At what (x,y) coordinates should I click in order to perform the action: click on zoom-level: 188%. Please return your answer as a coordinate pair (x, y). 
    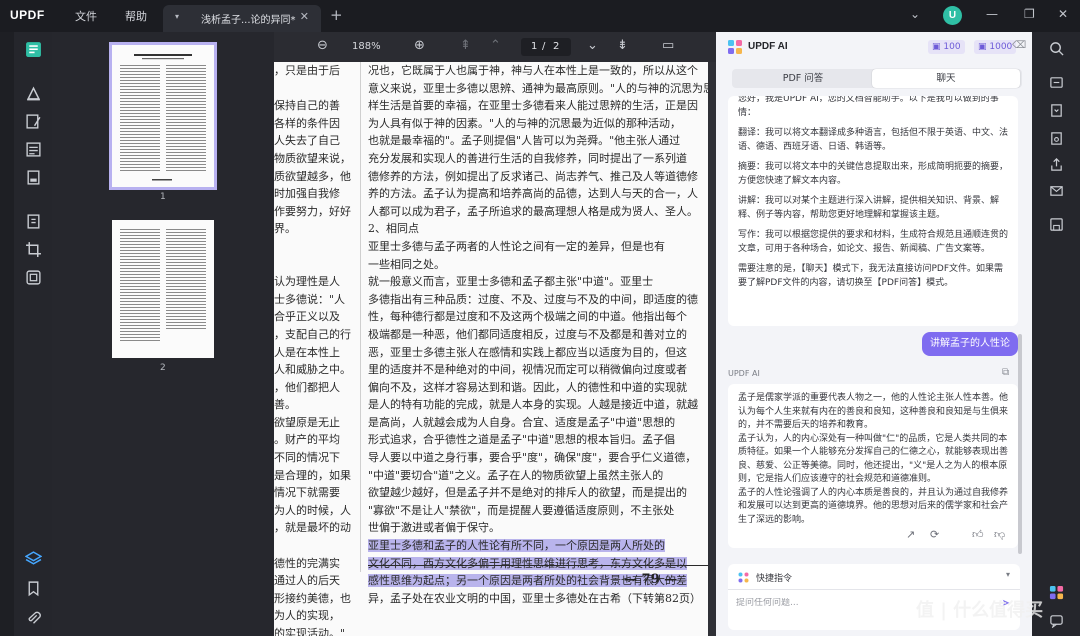
    Looking at the image, I should click on (366, 46).